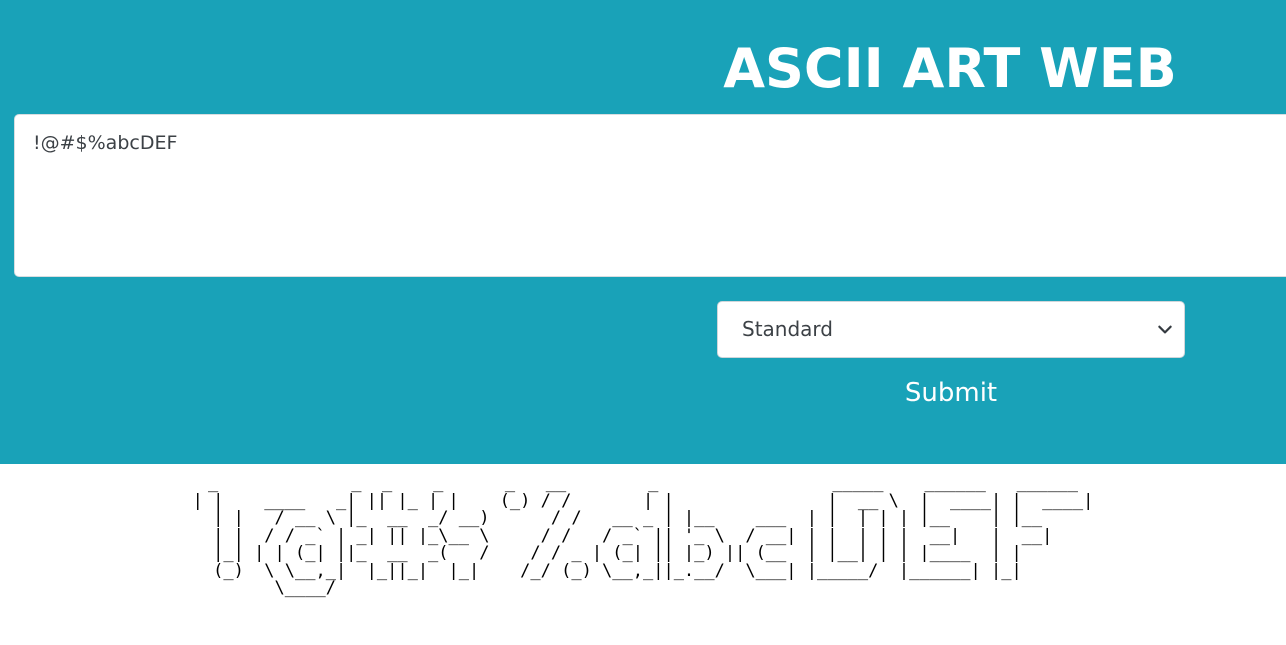 This screenshot has height=645, width=1286. What do you see at coordinates (1165, 329) in the screenshot?
I see `chevron-down-icon` at bounding box center [1165, 329].